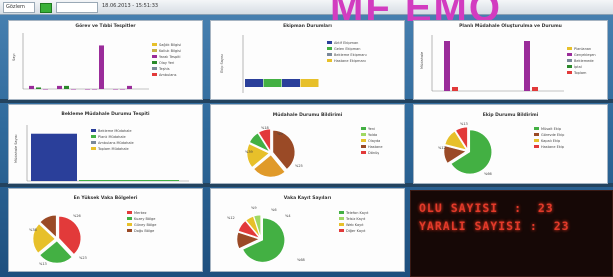 The image size is (613, 277). I want to click on legend-label: Toplam Müdahale, so click(113, 149).